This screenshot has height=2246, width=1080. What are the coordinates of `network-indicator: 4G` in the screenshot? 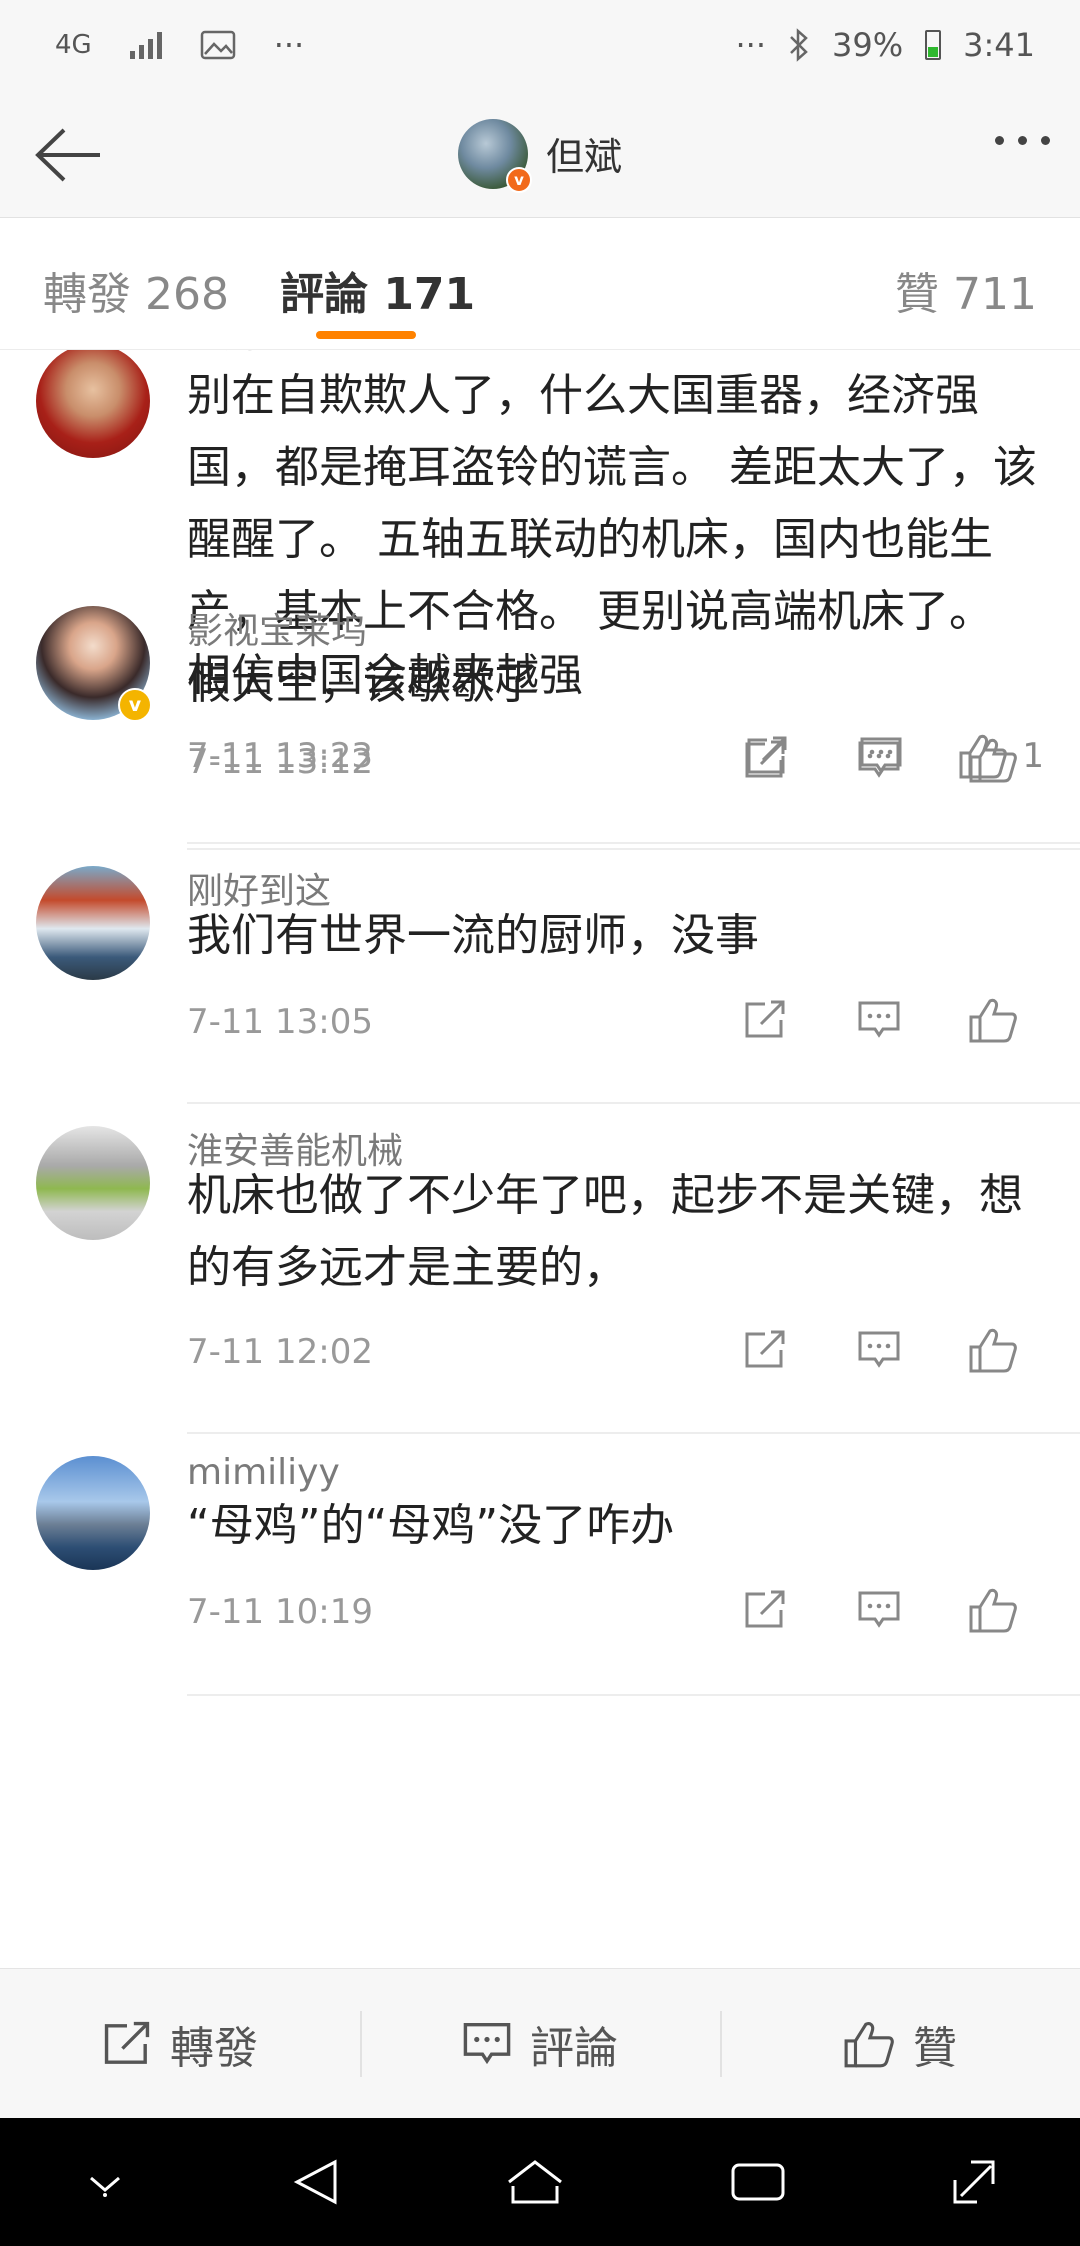 It's located at (73, 45).